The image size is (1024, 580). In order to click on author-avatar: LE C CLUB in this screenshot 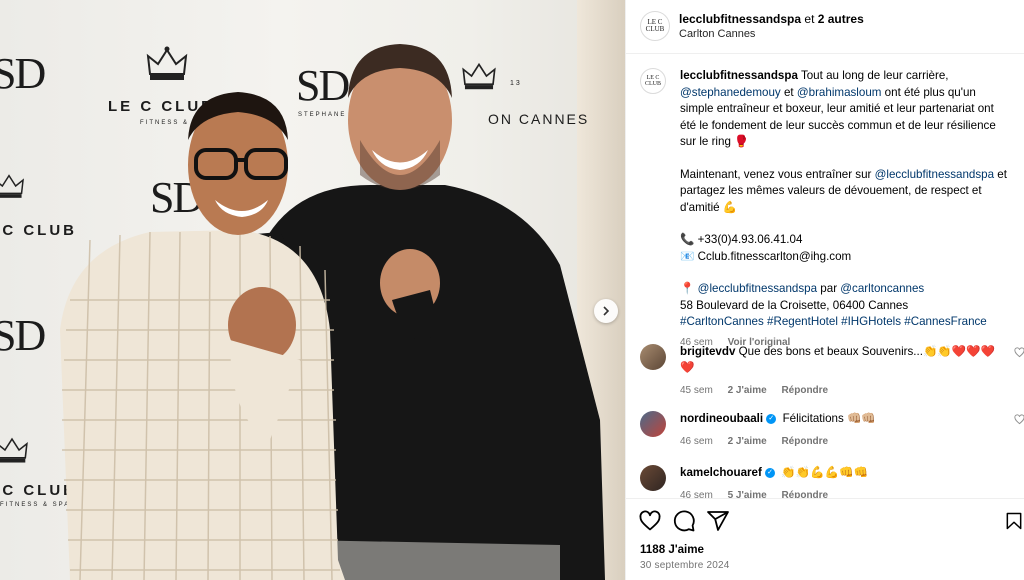, I will do `click(655, 26)`.